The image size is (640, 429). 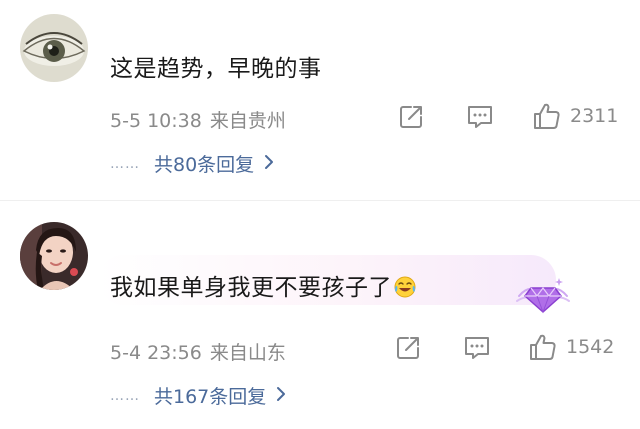 What do you see at coordinates (210, 397) in the screenshot?
I see `replies-count-label: 共167条回复` at bounding box center [210, 397].